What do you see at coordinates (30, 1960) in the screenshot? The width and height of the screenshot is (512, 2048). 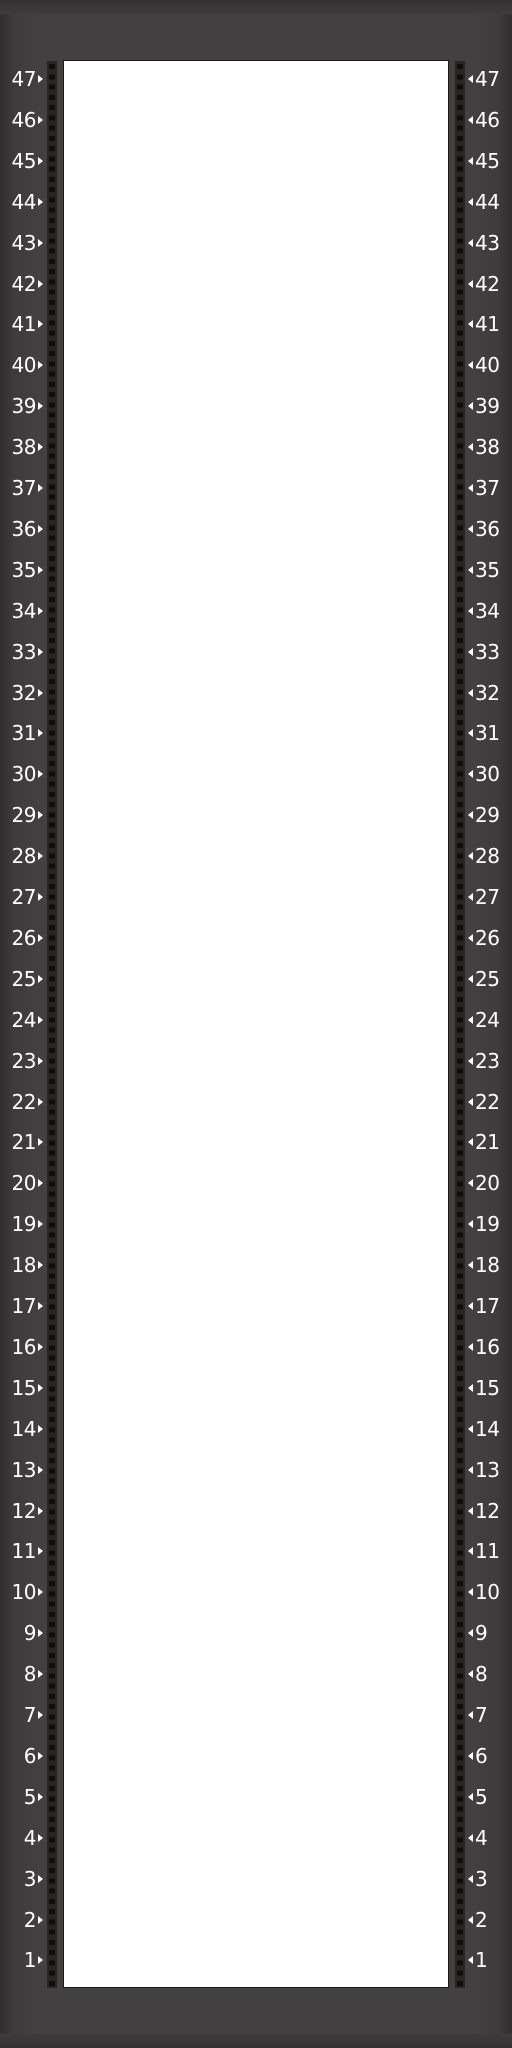 I see `unit-number: 1` at bounding box center [30, 1960].